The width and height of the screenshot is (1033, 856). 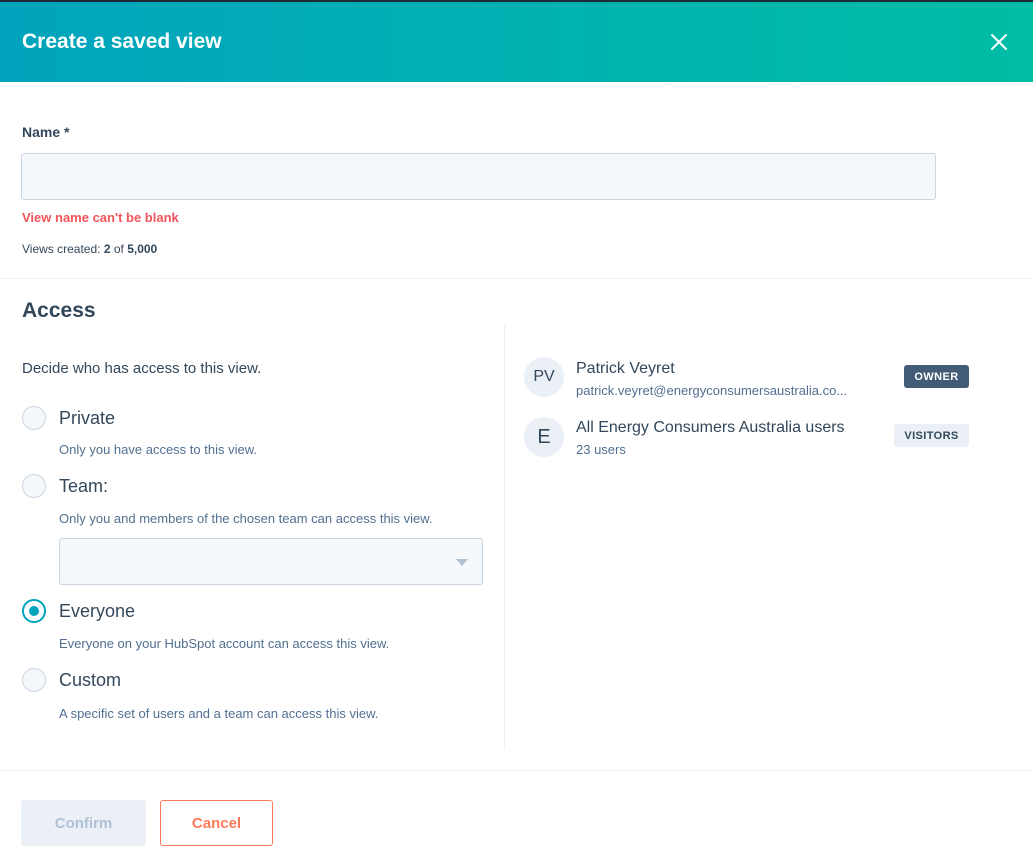 I want to click on radio-everyone-label: Everyone, so click(x=97, y=611).